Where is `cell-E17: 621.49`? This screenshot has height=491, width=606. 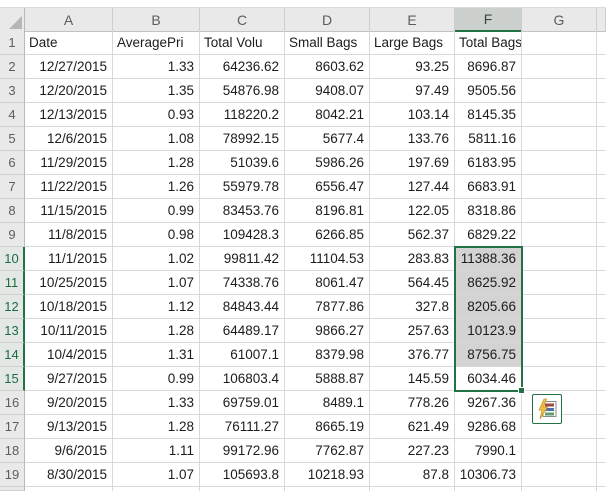 cell-E17: 621.49 is located at coordinates (412, 427).